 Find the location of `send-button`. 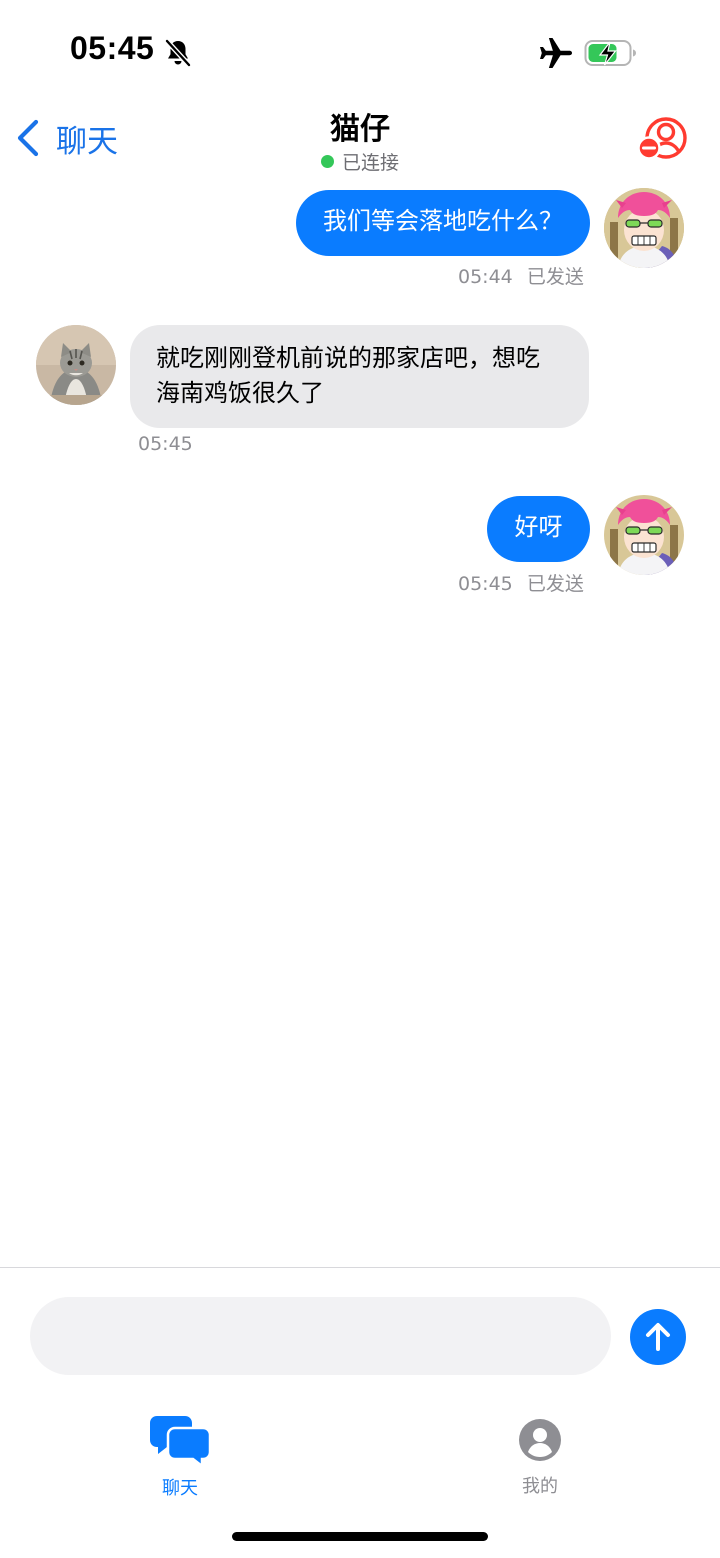

send-button is located at coordinates (658, 1337).